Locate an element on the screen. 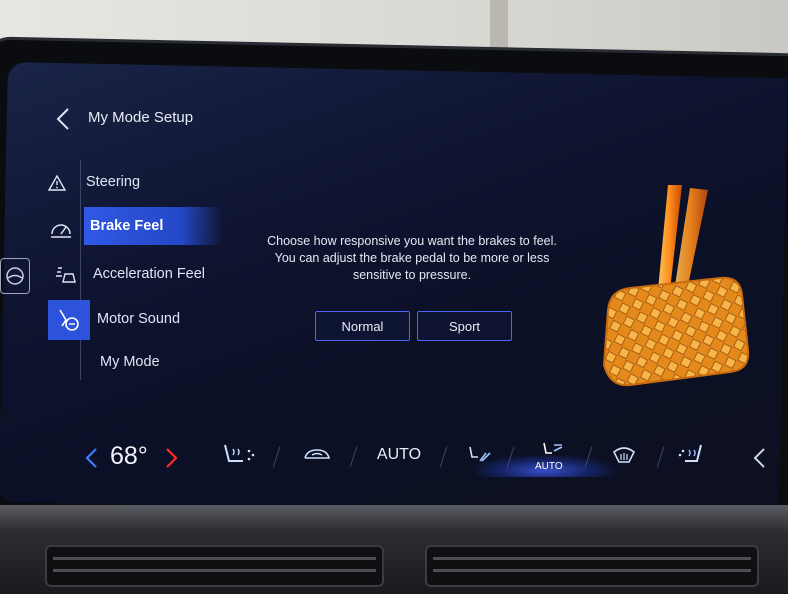 Image resolution: width=788 pixels, height=594 pixels. airflow-auto-icon is located at coordinates (553, 448).